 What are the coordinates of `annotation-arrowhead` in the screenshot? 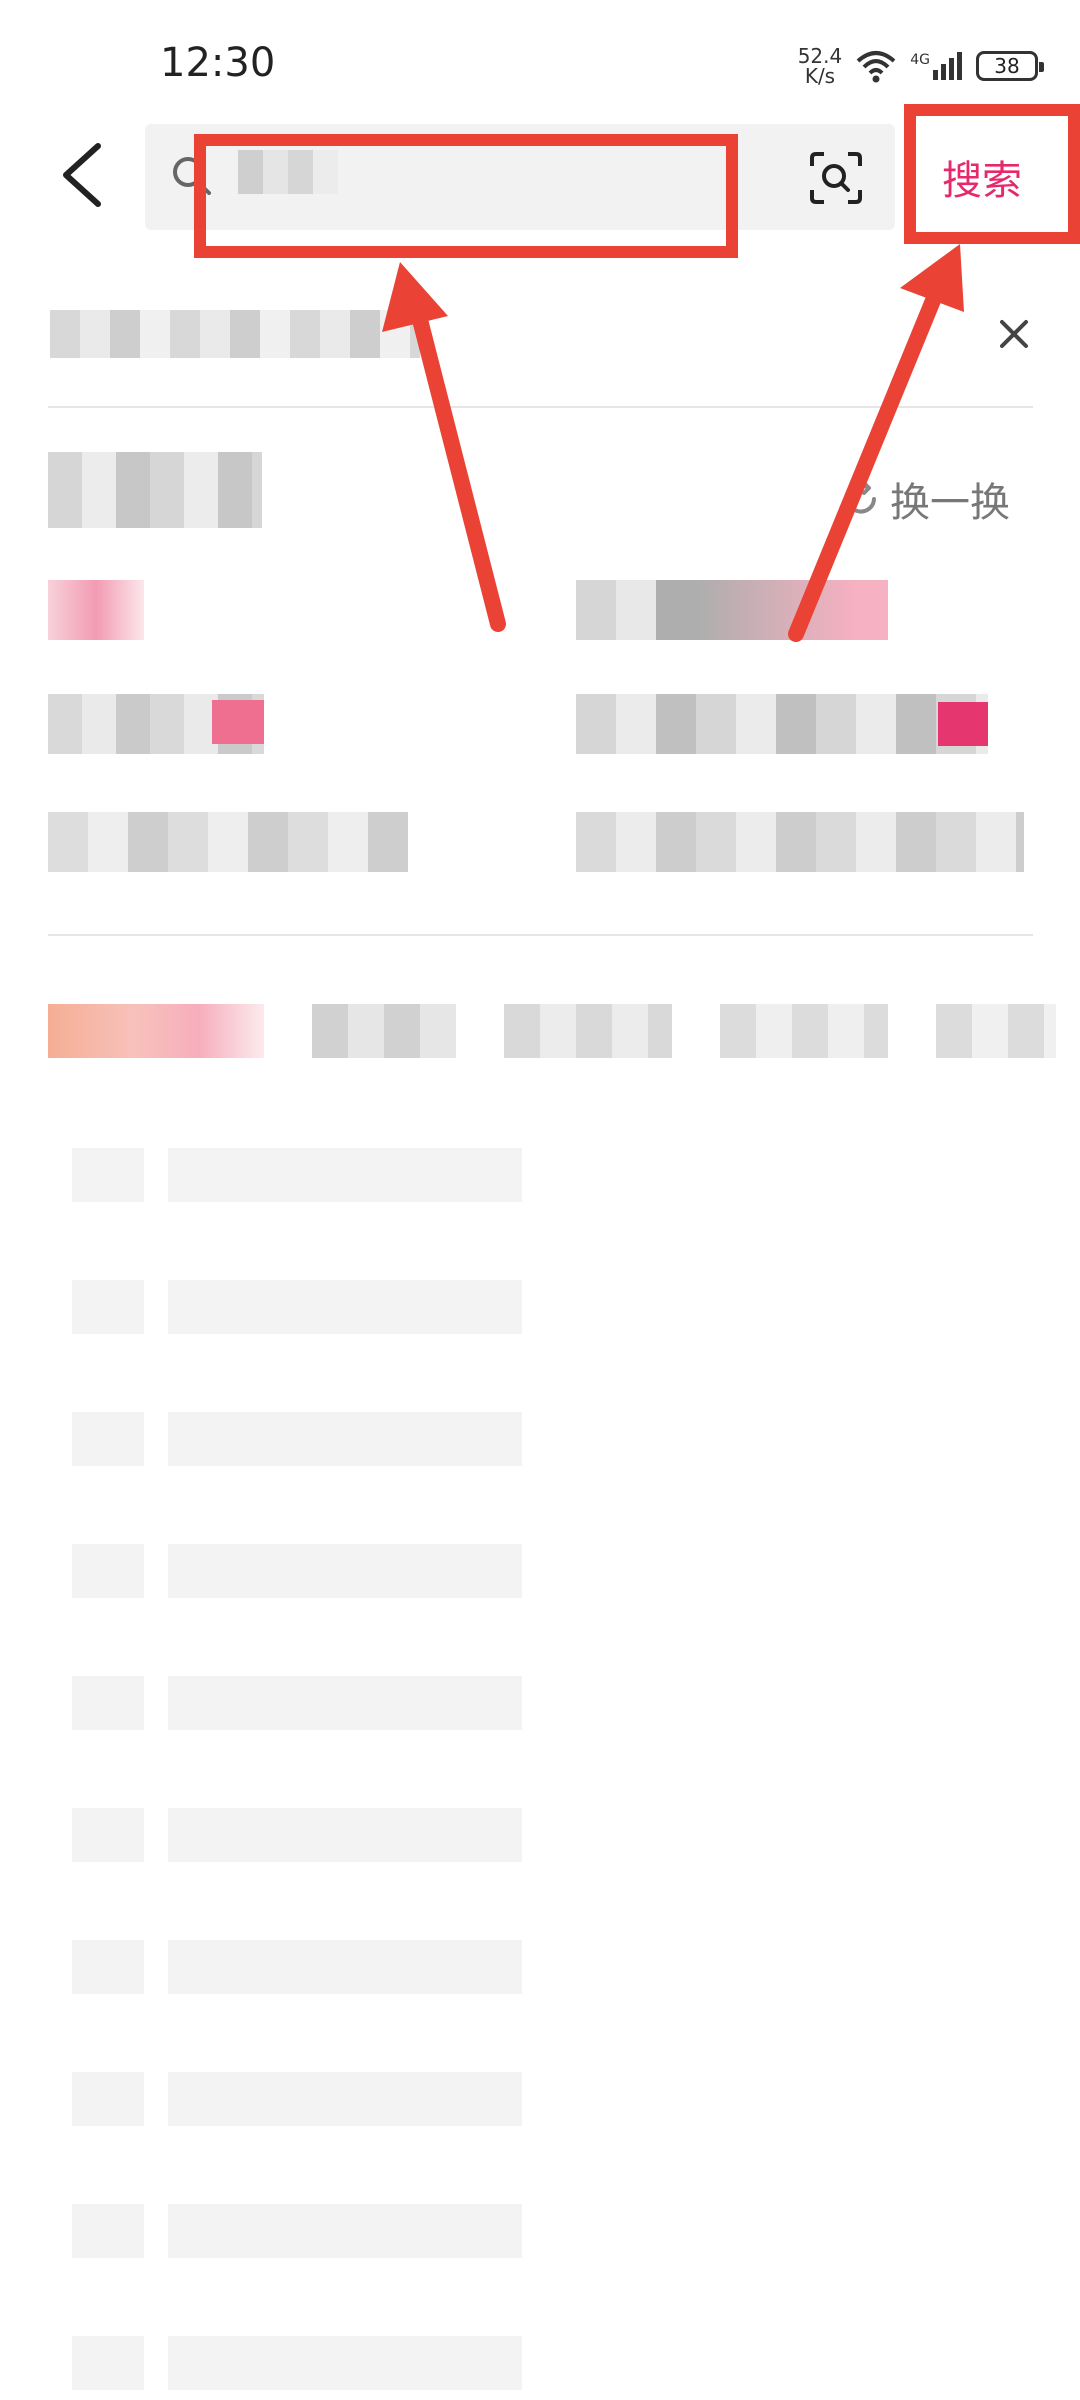 It's located at (415, 297).